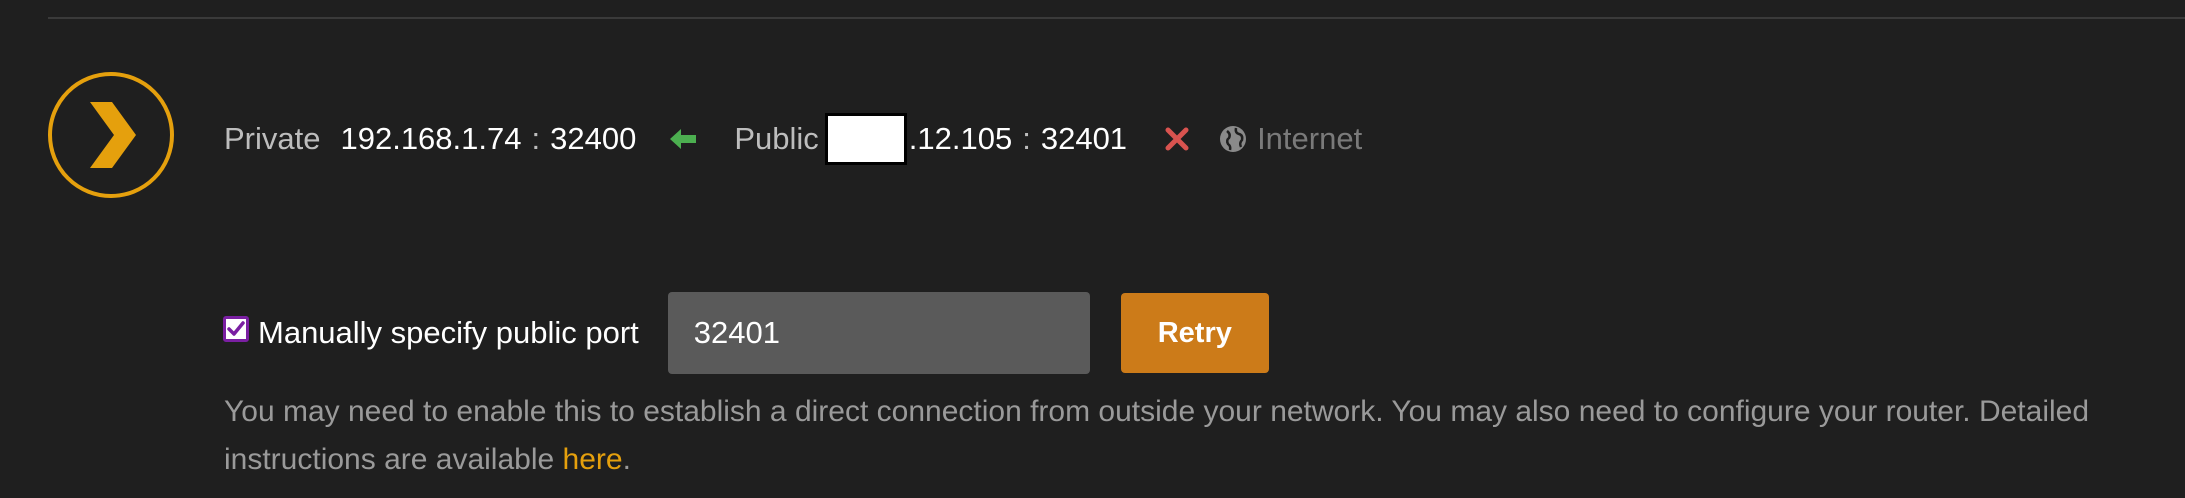 The image size is (2185, 498). I want to click on instructions-link: here, so click(593, 459).